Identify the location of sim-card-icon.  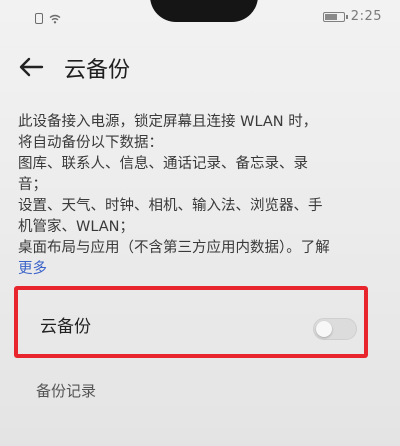
(39, 18).